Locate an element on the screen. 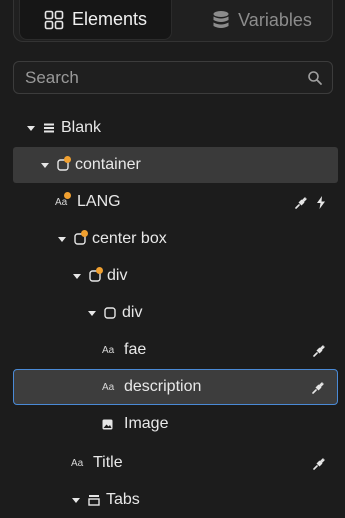 This screenshot has width=345, height=518. tree-item-label: Title is located at coordinates (108, 462).